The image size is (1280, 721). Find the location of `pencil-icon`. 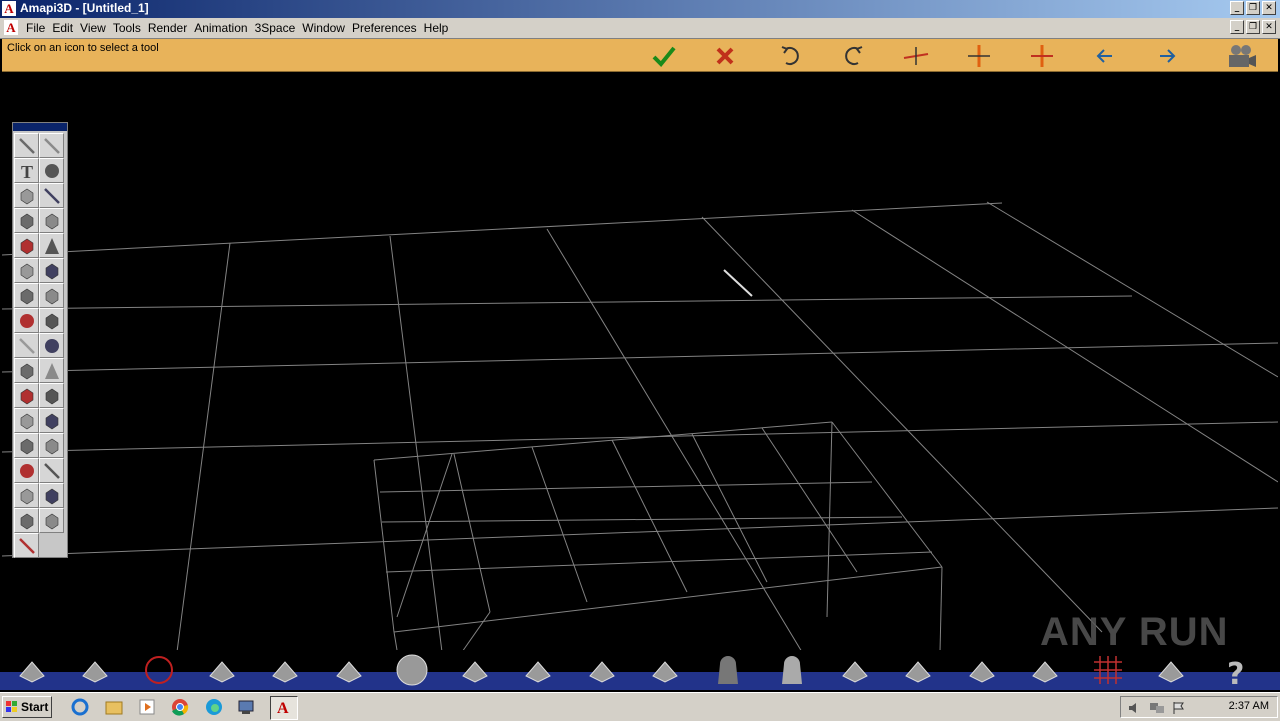

pencil-icon is located at coordinates (52, 196).